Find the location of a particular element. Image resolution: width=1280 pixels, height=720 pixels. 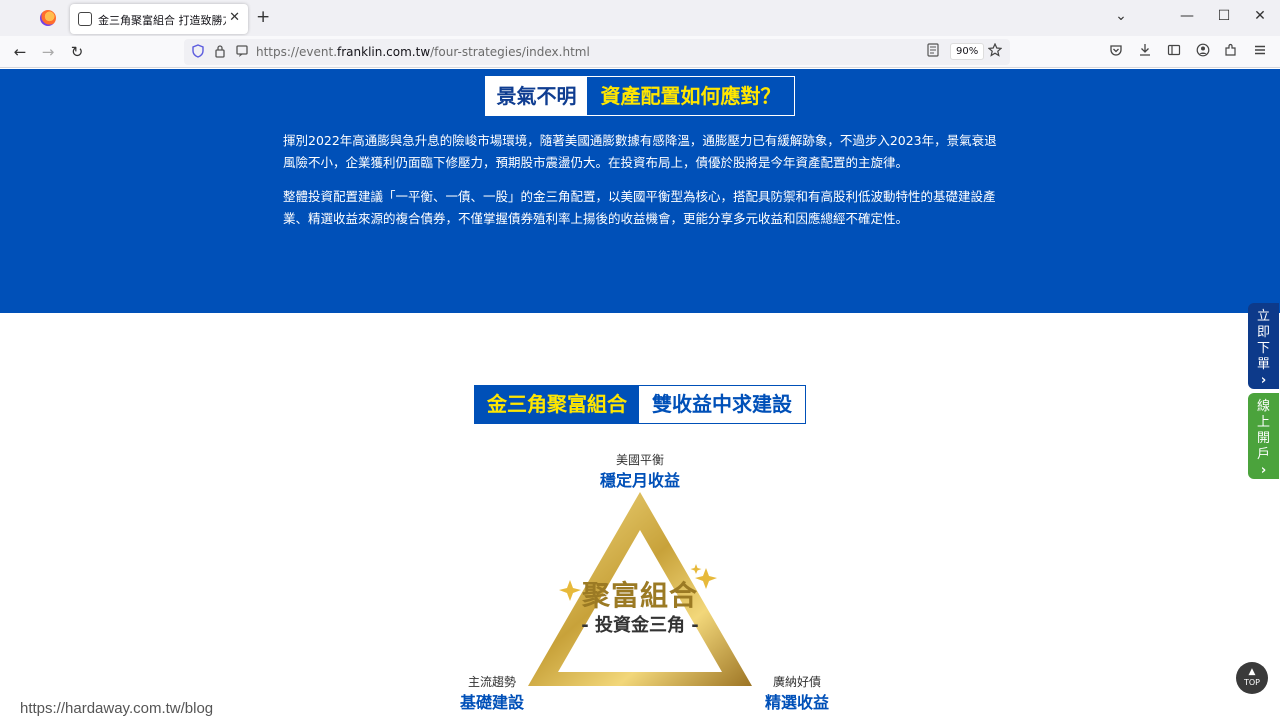

extensions-icon is located at coordinates (1231, 52).